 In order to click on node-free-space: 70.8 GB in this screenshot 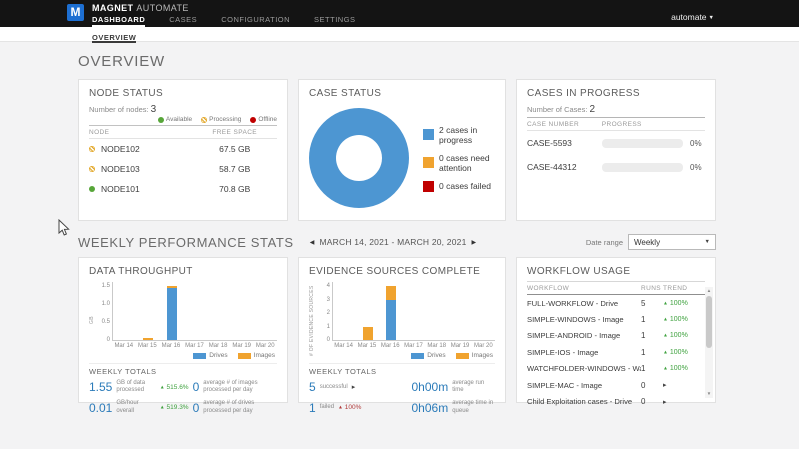, I will do `click(235, 189)`.